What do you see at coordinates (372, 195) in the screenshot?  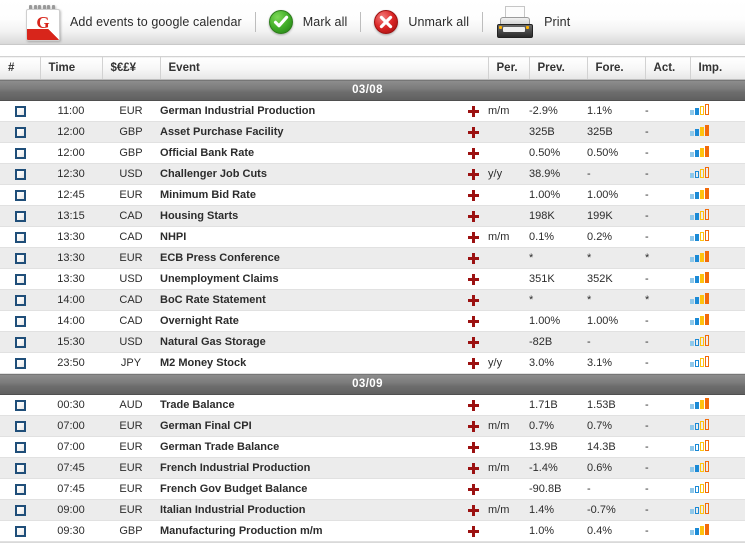 I see `table-row: 12:45 EUR Minimum Bid Rate 1.00% 1.00% -` at bounding box center [372, 195].